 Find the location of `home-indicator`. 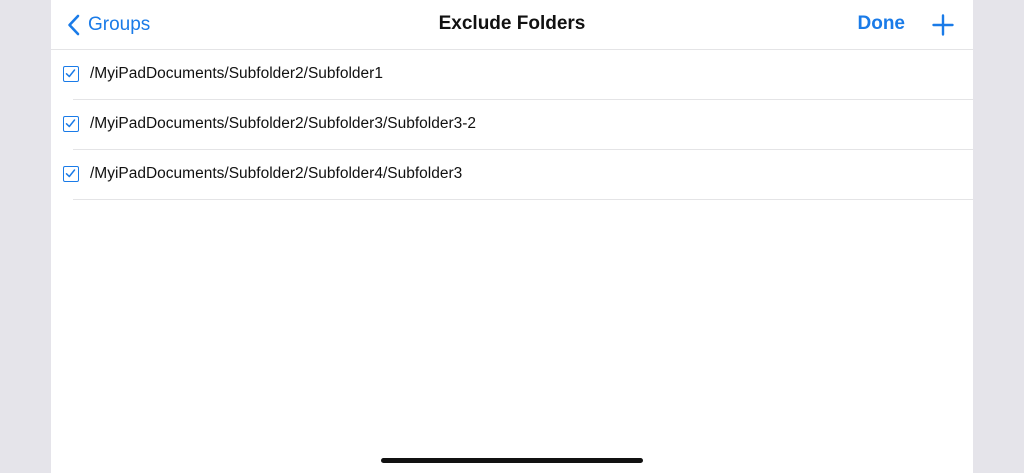

home-indicator is located at coordinates (512, 460).